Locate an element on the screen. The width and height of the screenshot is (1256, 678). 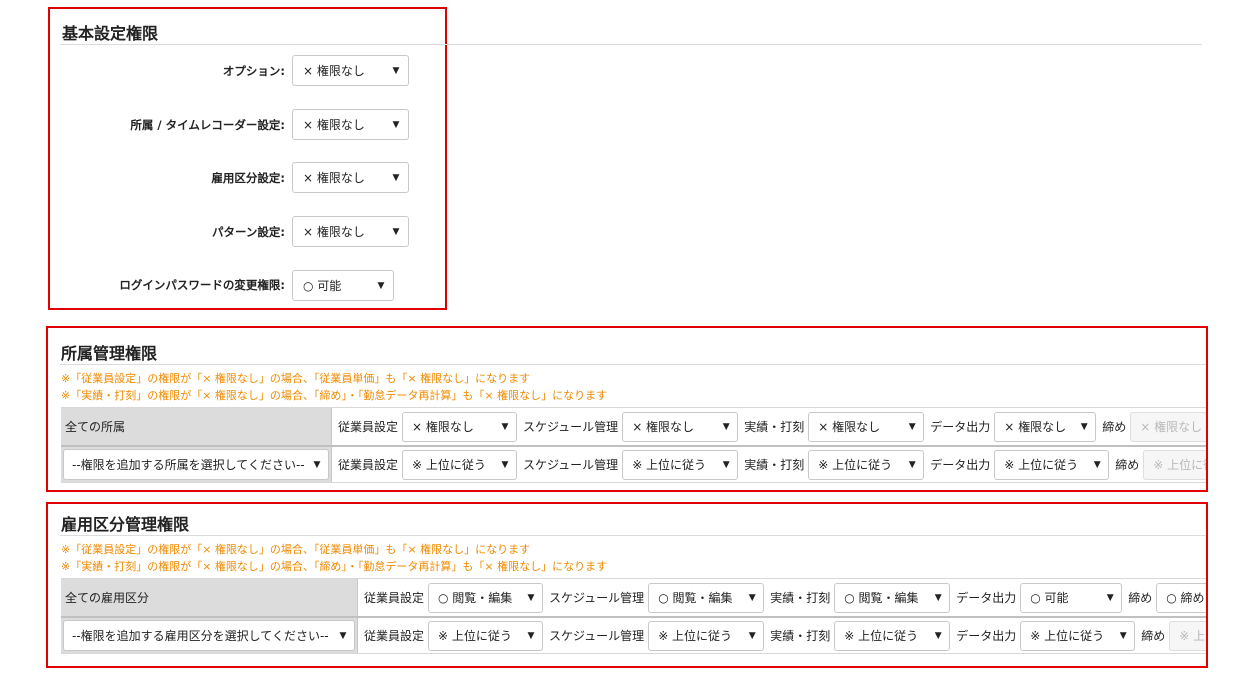
all-departments-cell: 全ての所属 is located at coordinates (196, 426).